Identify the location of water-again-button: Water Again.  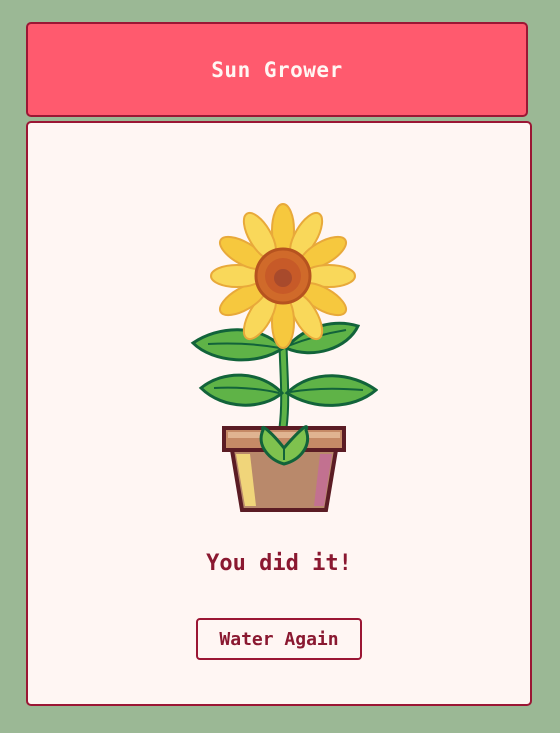
(279, 639).